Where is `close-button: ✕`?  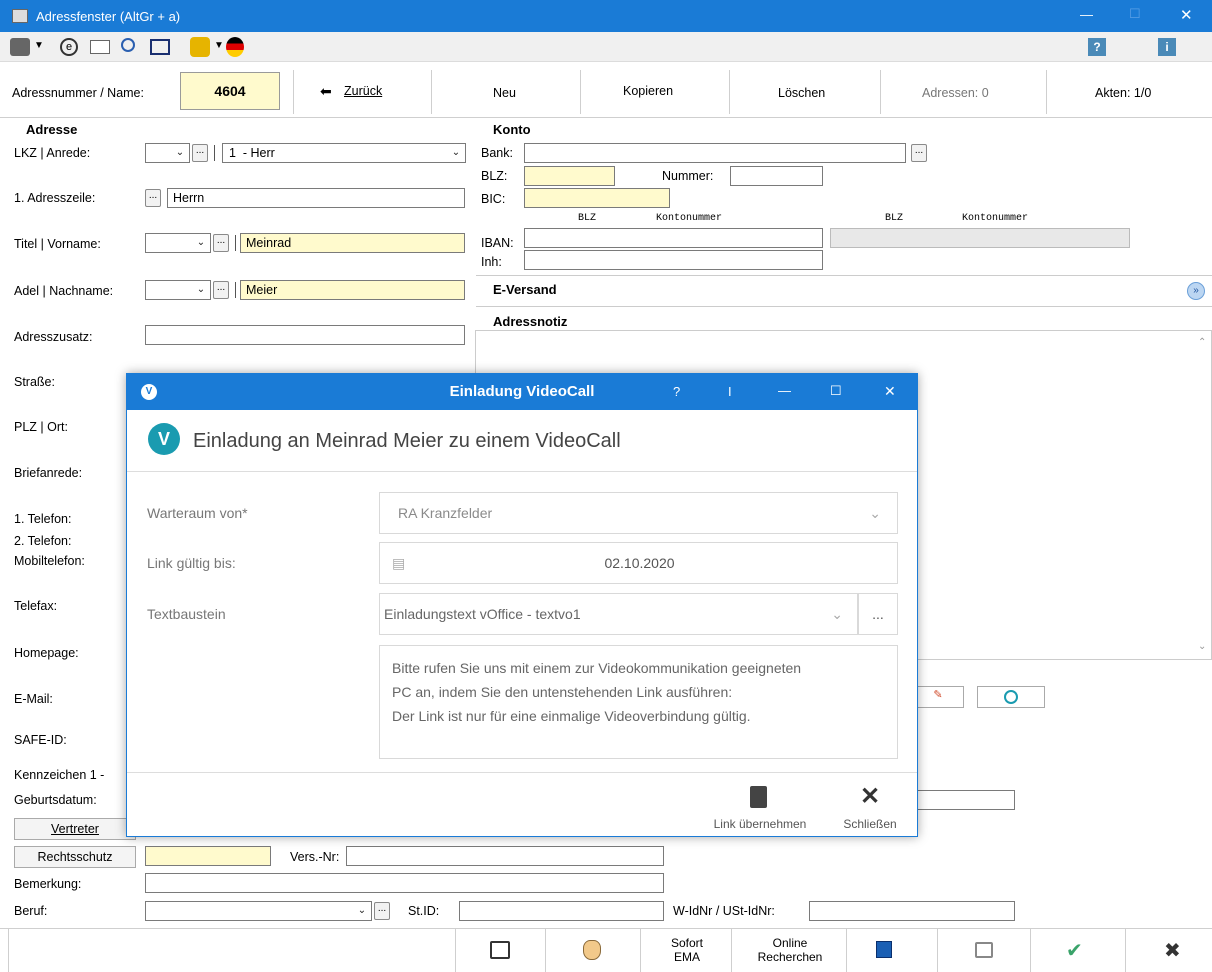
close-button: ✕ is located at coordinates (1186, 15).